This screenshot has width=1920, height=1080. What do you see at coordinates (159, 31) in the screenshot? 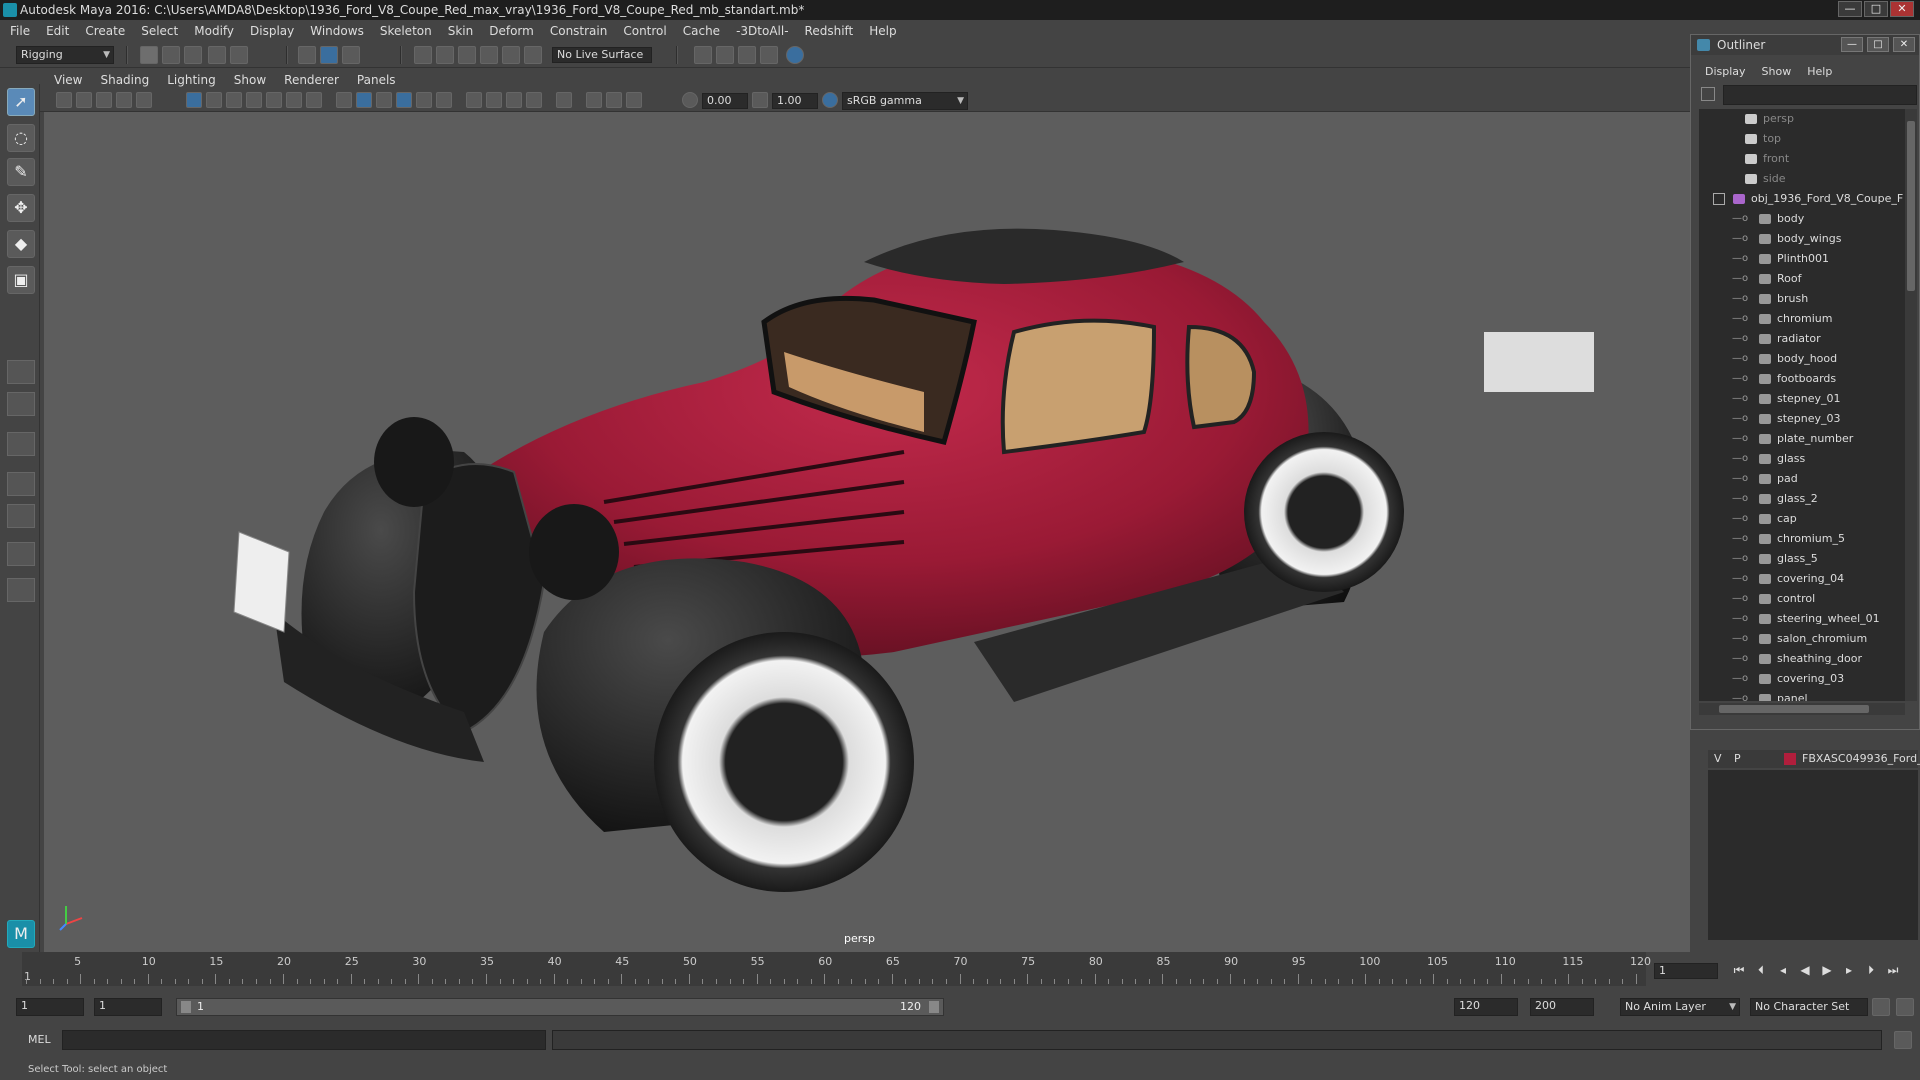
I see `menu-select: Select` at bounding box center [159, 31].